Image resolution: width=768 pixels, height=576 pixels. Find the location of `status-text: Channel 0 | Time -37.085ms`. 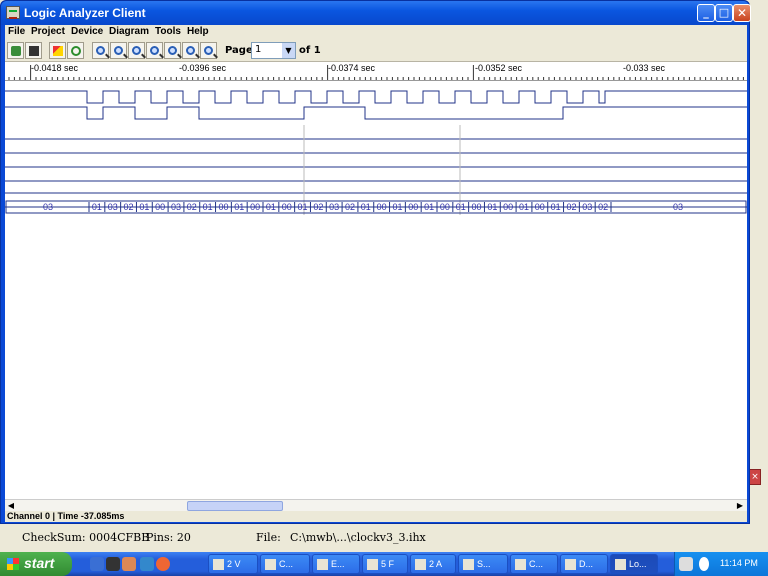

status-text: Channel 0 | Time -37.085ms is located at coordinates (66, 516).